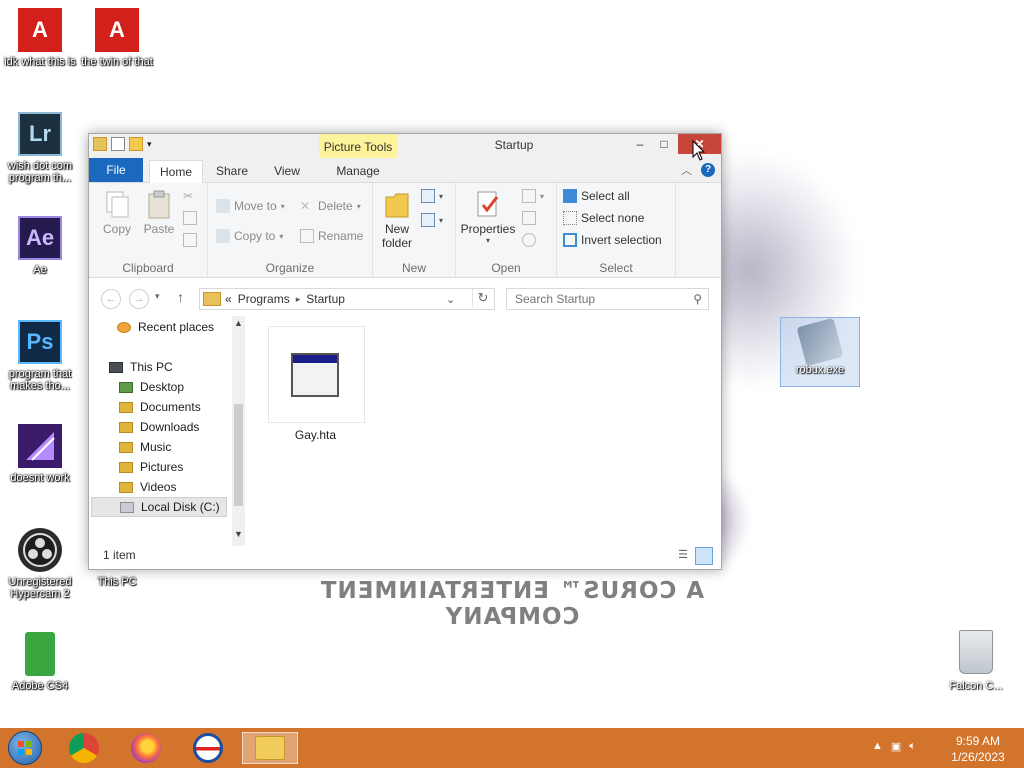 This screenshot has height=768, width=1024. Describe the element at coordinates (228, 299) in the screenshot. I see `breadcrumb-prefix: «` at that location.